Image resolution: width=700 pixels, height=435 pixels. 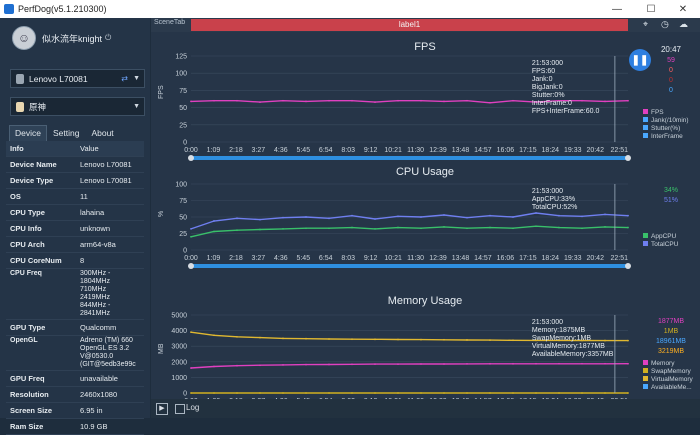 I want to click on info-row: Resolution 2460x1080, so click(x=75, y=395).